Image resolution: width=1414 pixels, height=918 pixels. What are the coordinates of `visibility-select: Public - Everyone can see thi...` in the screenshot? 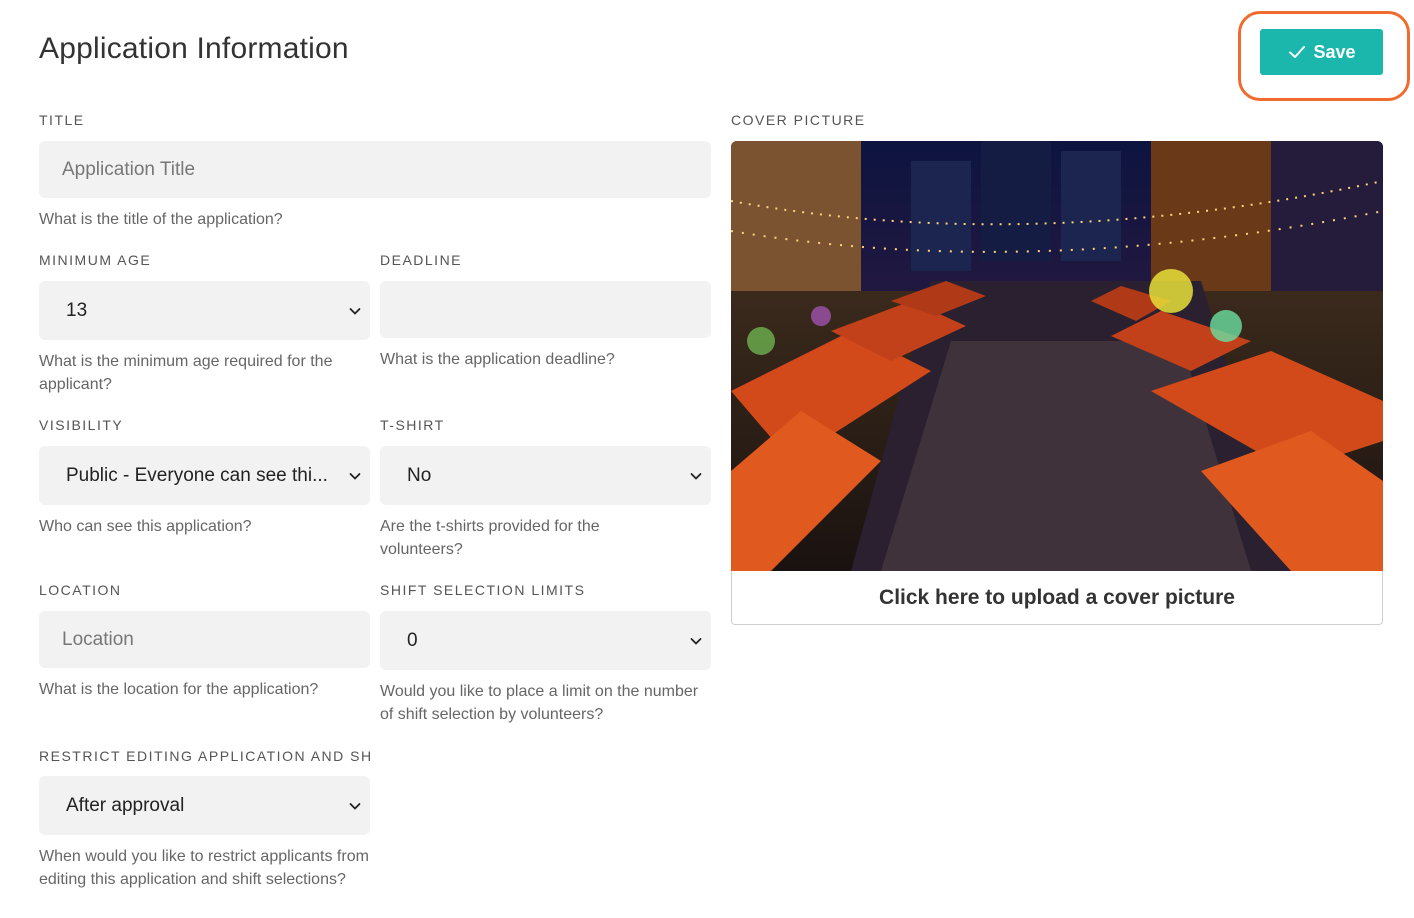 It's located at (204, 475).